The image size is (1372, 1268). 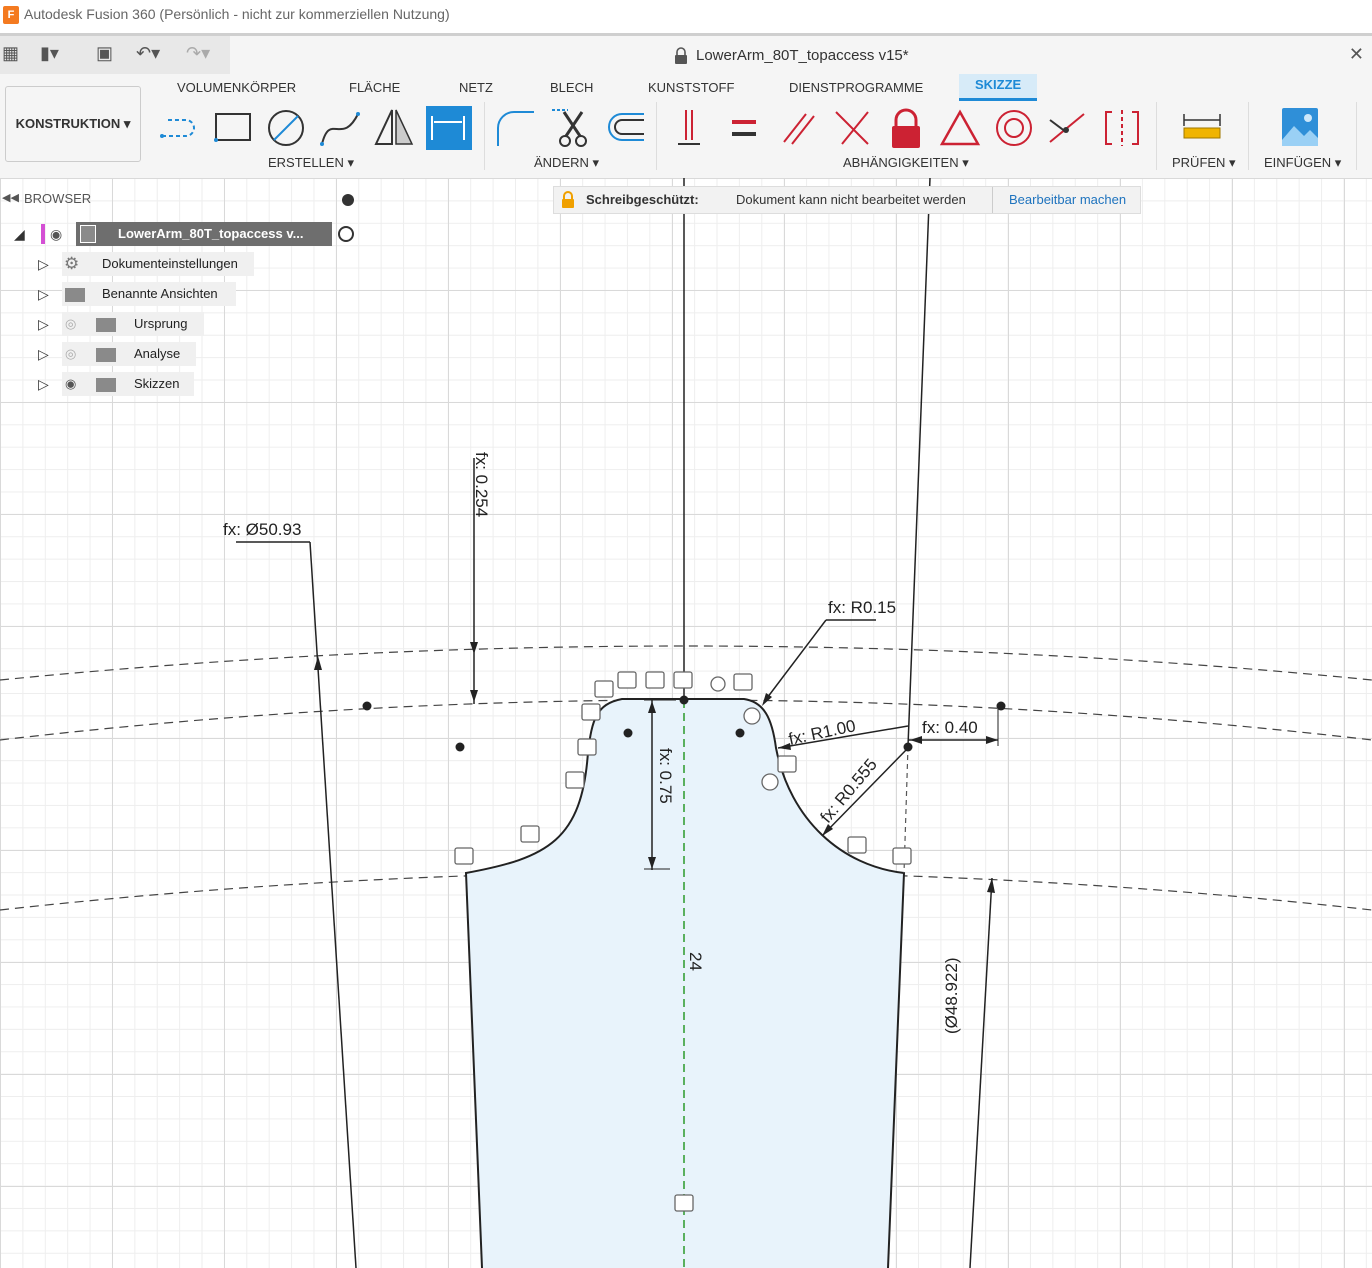 I want to click on browser-item-dokumenteinstellungen: ⚙ Dokumenteinstellungen, so click(x=158, y=264).